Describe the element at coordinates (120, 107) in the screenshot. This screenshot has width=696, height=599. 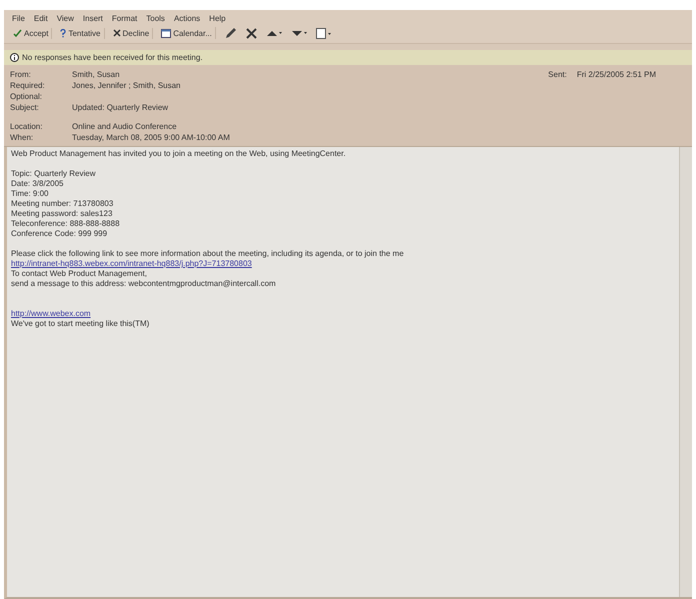
I see `field-value: Updated: Quarterly Review` at that location.